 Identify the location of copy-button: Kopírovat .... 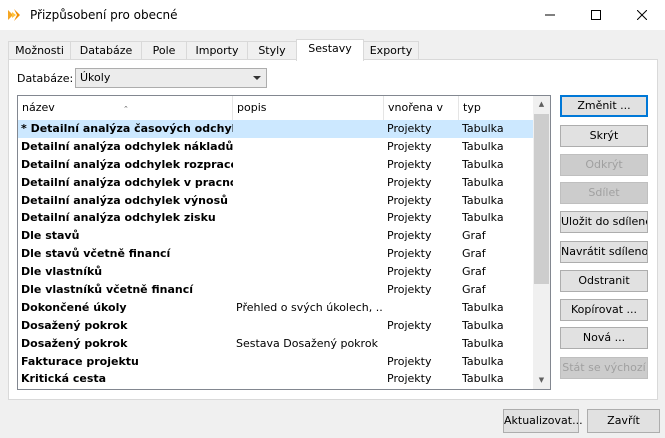
(604, 310).